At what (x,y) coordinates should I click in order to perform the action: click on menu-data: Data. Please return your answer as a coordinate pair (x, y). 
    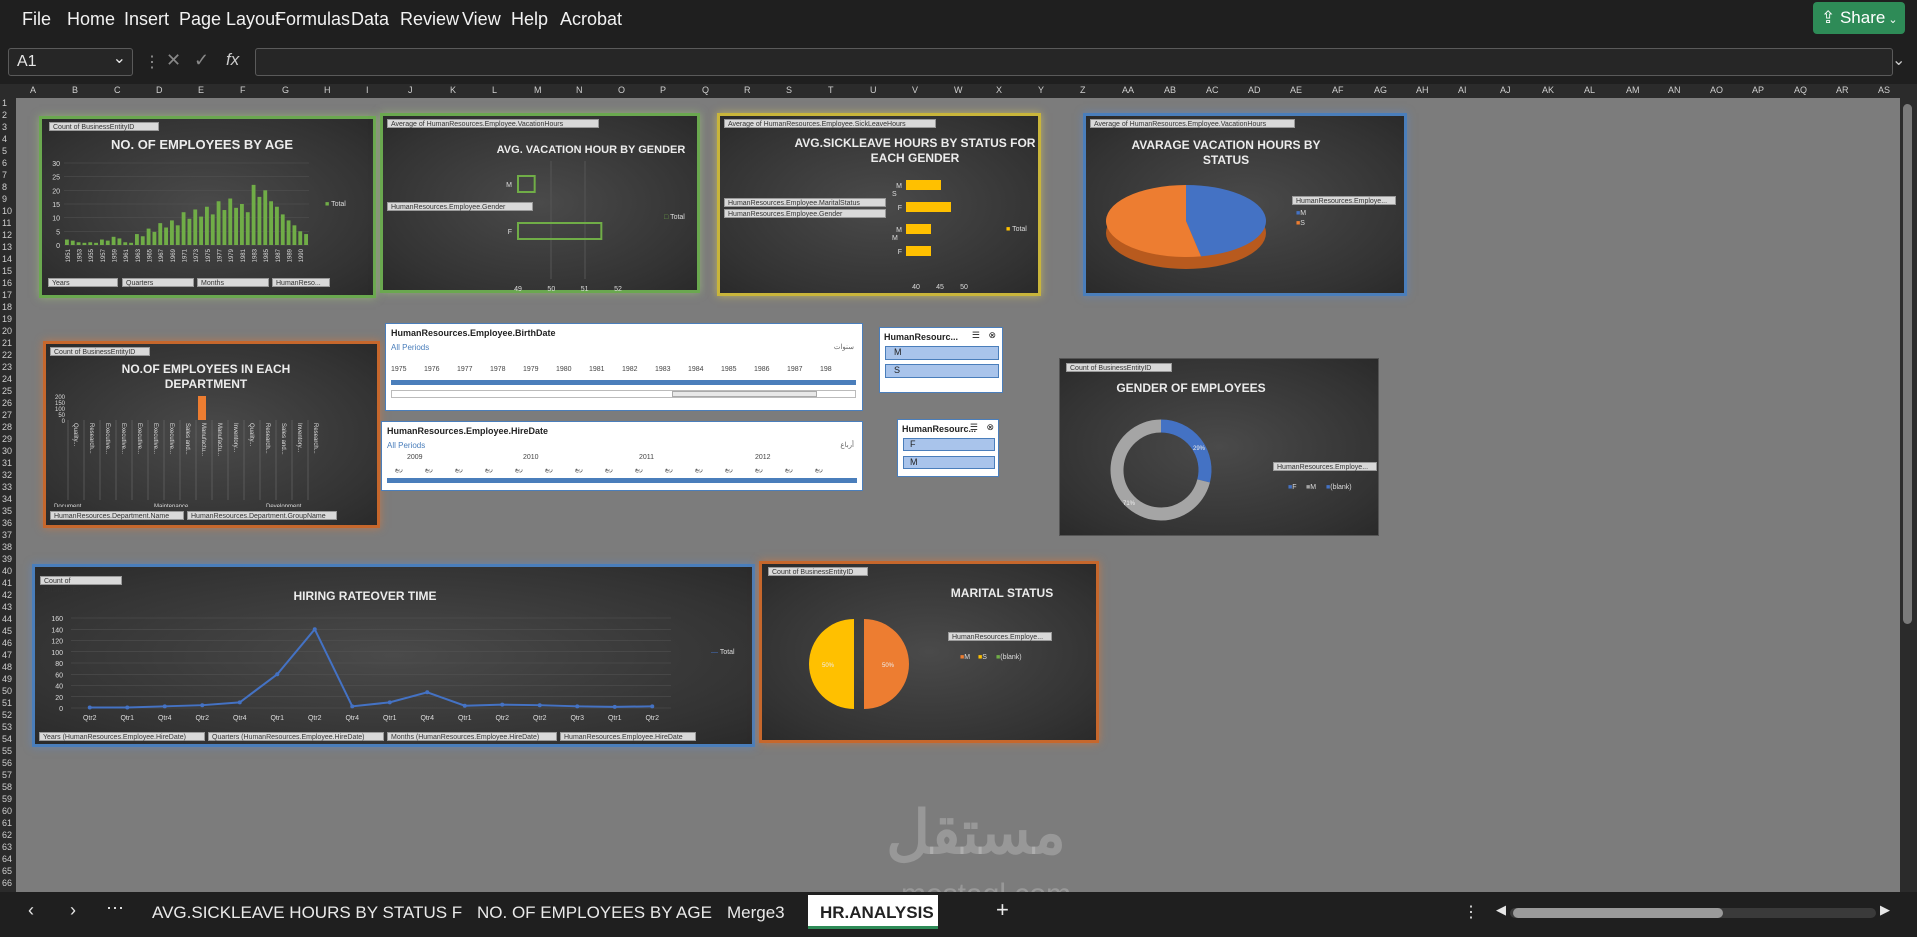
    Looking at the image, I should click on (370, 19).